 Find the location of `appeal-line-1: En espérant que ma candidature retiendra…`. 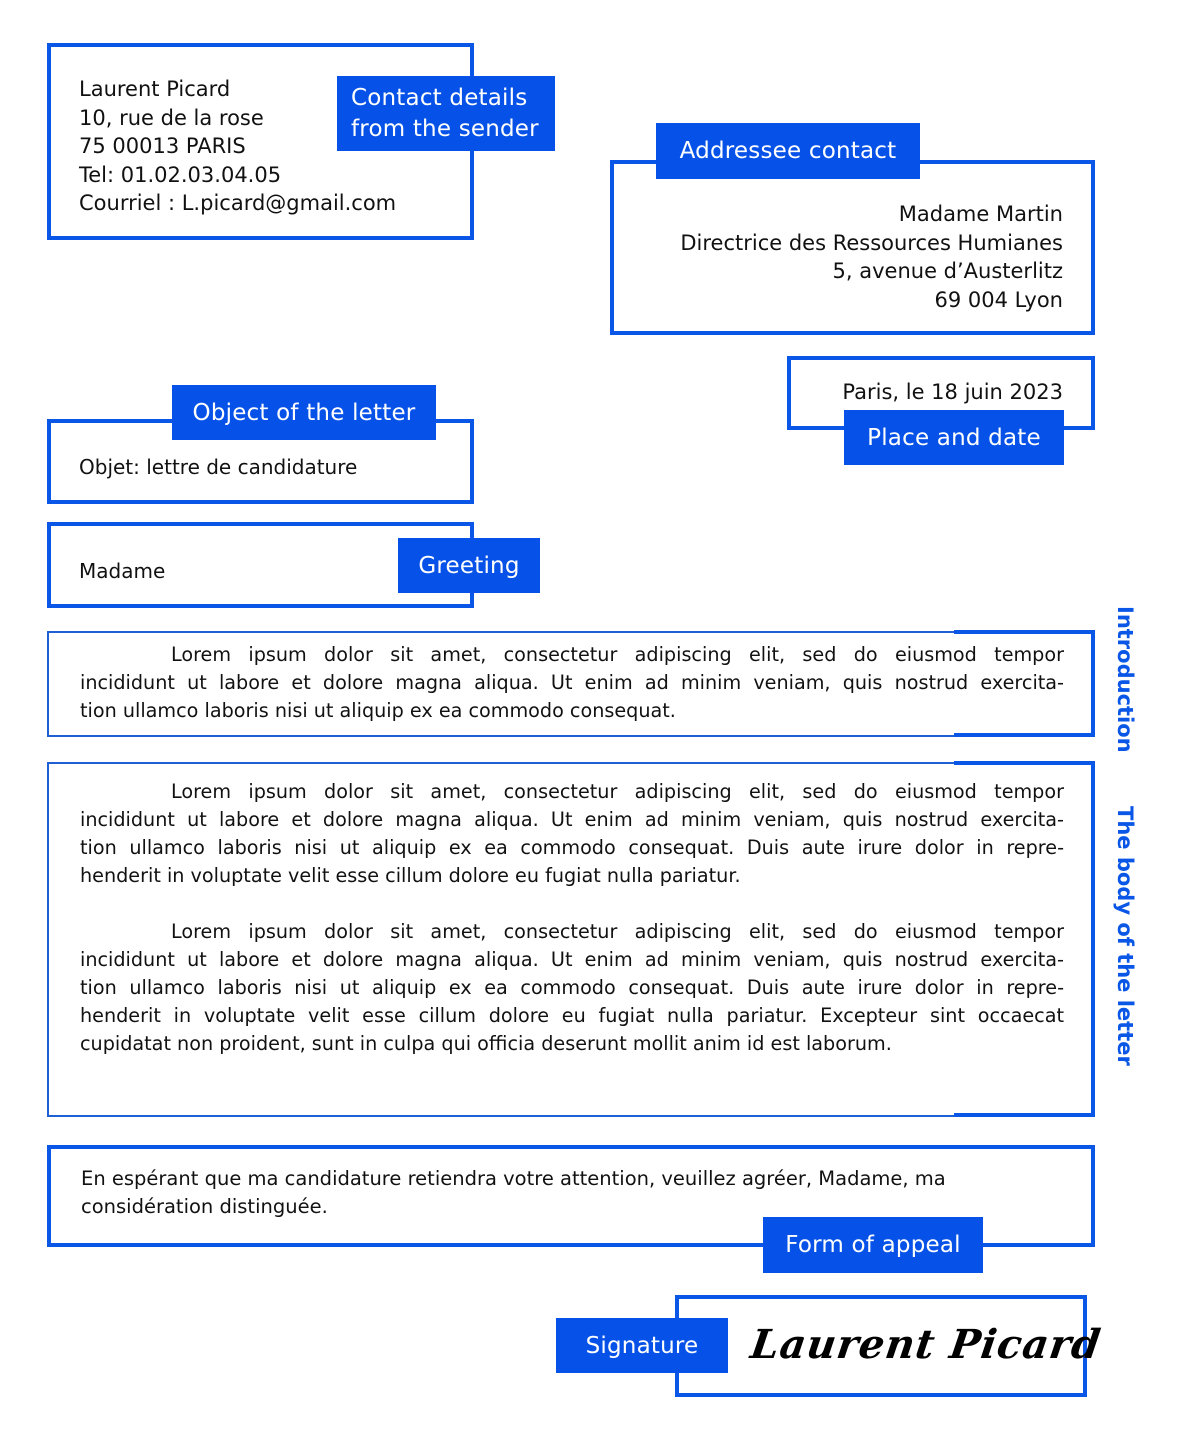

appeal-line-1: En espérant que ma candidature retiendra… is located at coordinates (513, 1178).